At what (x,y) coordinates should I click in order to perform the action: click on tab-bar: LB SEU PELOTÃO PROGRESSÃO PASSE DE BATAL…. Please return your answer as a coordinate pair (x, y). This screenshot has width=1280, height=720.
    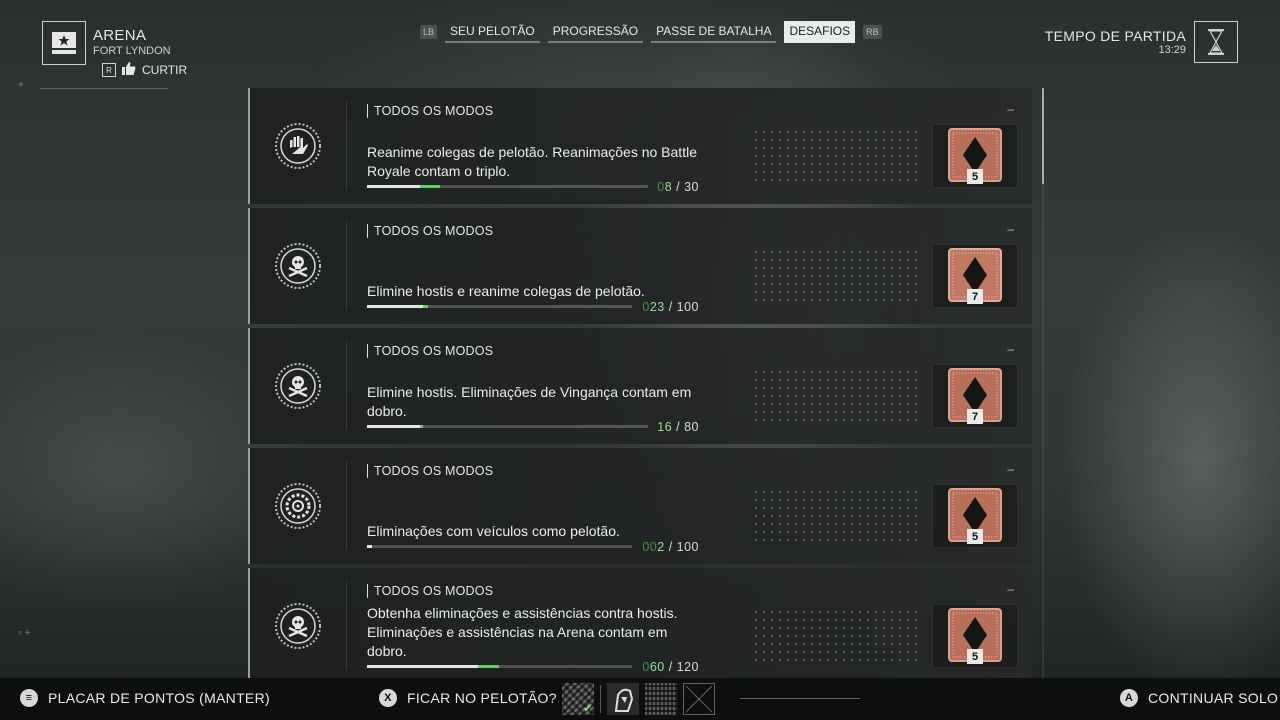
    Looking at the image, I should click on (651, 32).